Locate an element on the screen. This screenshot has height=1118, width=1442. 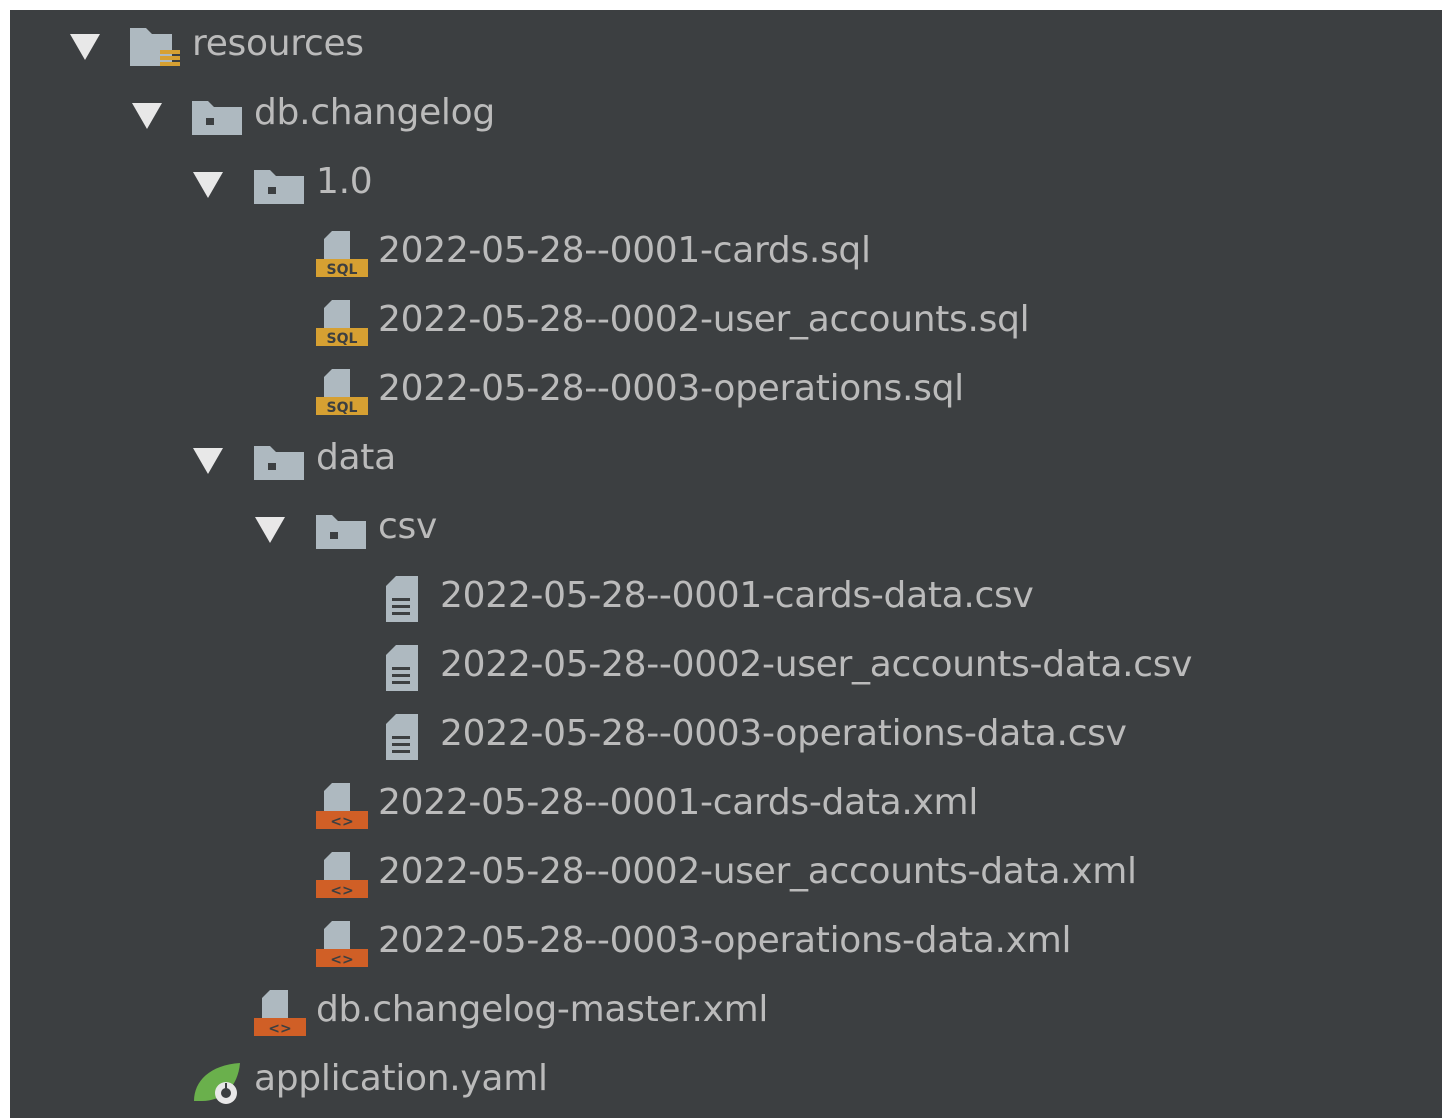
tree-item-label: db.changelog is located at coordinates (374, 112).